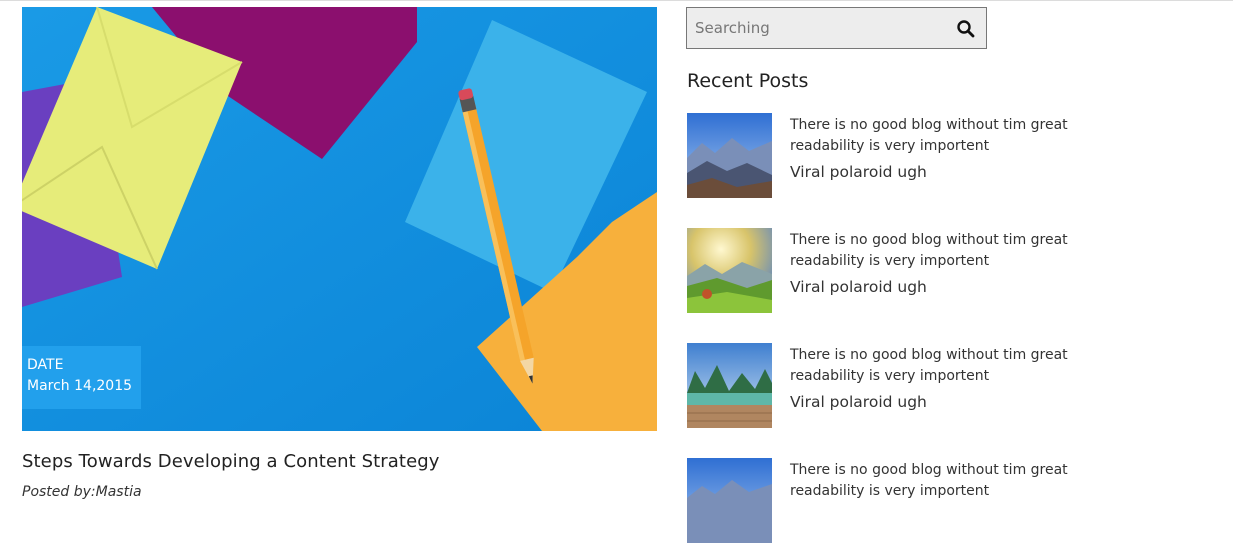 This screenshot has height=548, width=1233. Describe the element at coordinates (45, 365) in the screenshot. I see `date-label: DATE` at that location.